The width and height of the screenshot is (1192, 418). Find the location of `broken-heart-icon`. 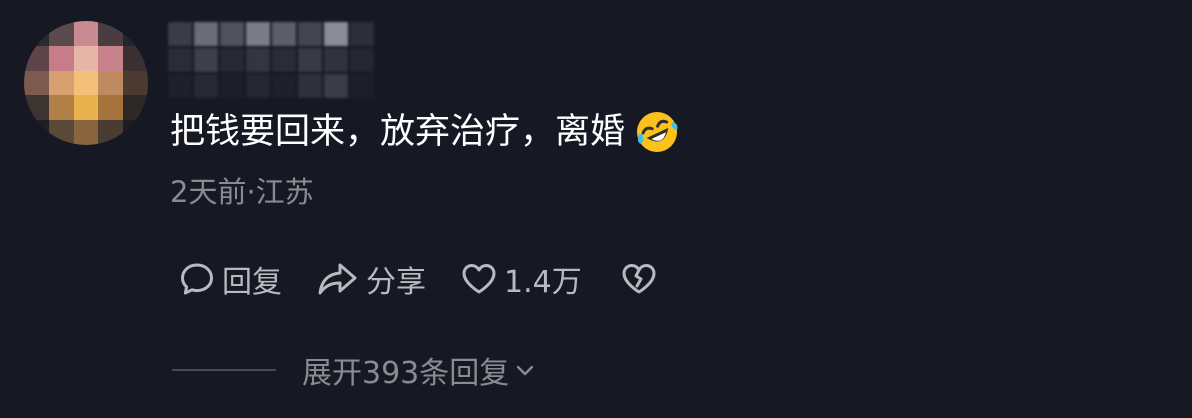

broken-heart-icon is located at coordinates (639, 279).